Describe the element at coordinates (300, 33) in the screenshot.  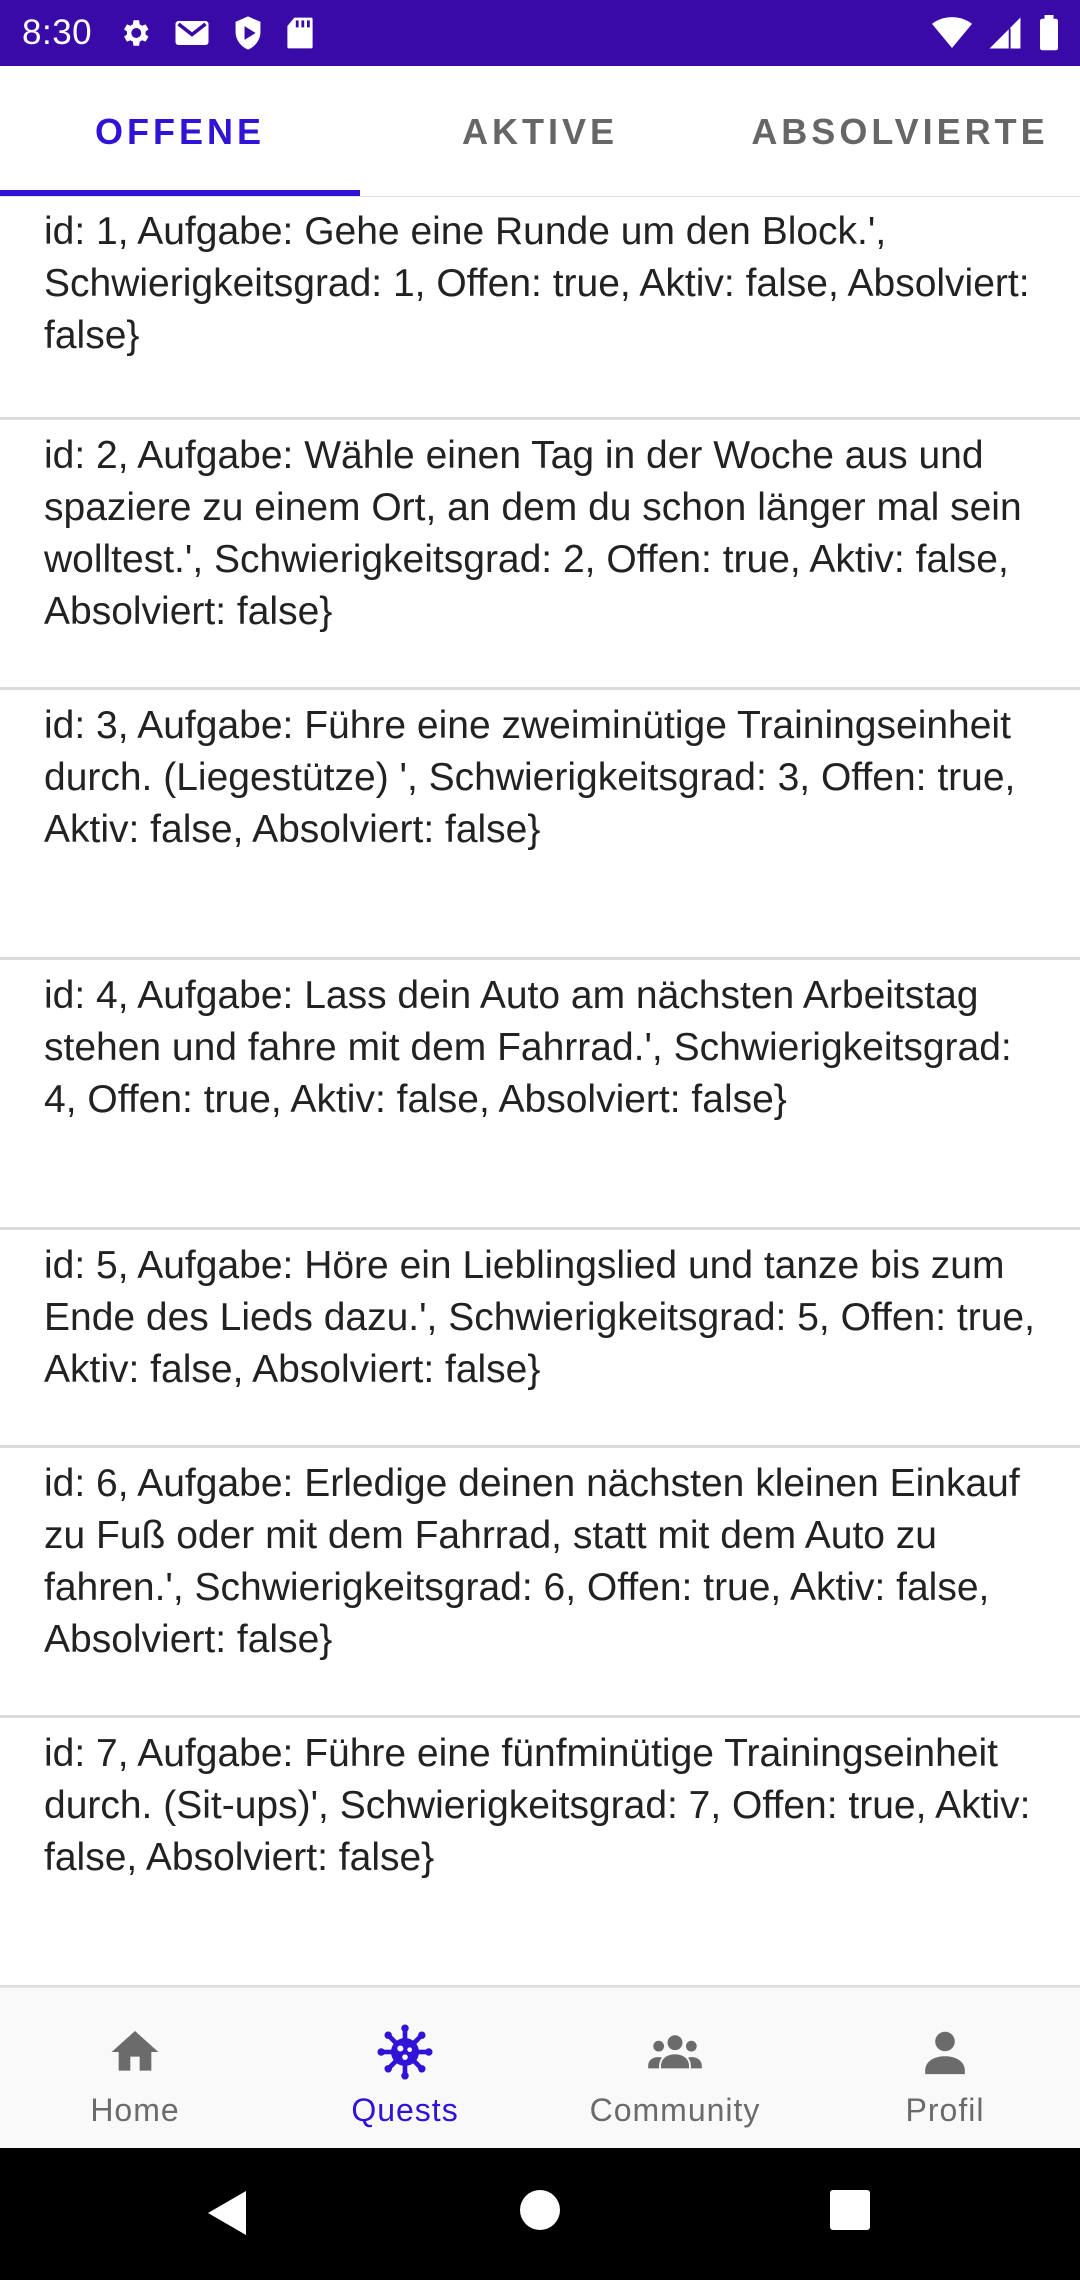
I see `sd-card-icon` at that location.